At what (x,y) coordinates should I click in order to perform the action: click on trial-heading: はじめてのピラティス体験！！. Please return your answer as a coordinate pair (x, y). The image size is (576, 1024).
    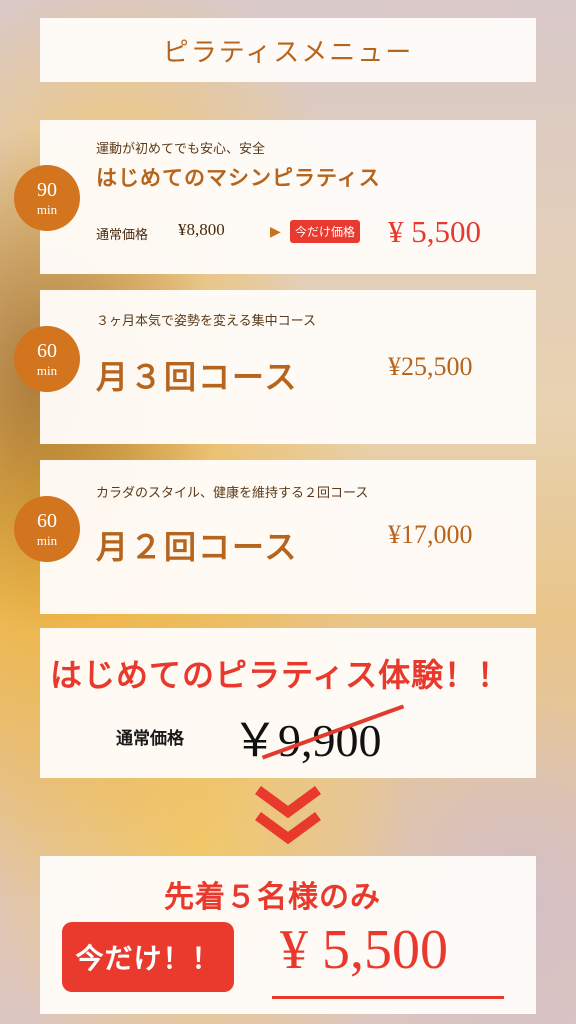
    Looking at the image, I should click on (280, 675).